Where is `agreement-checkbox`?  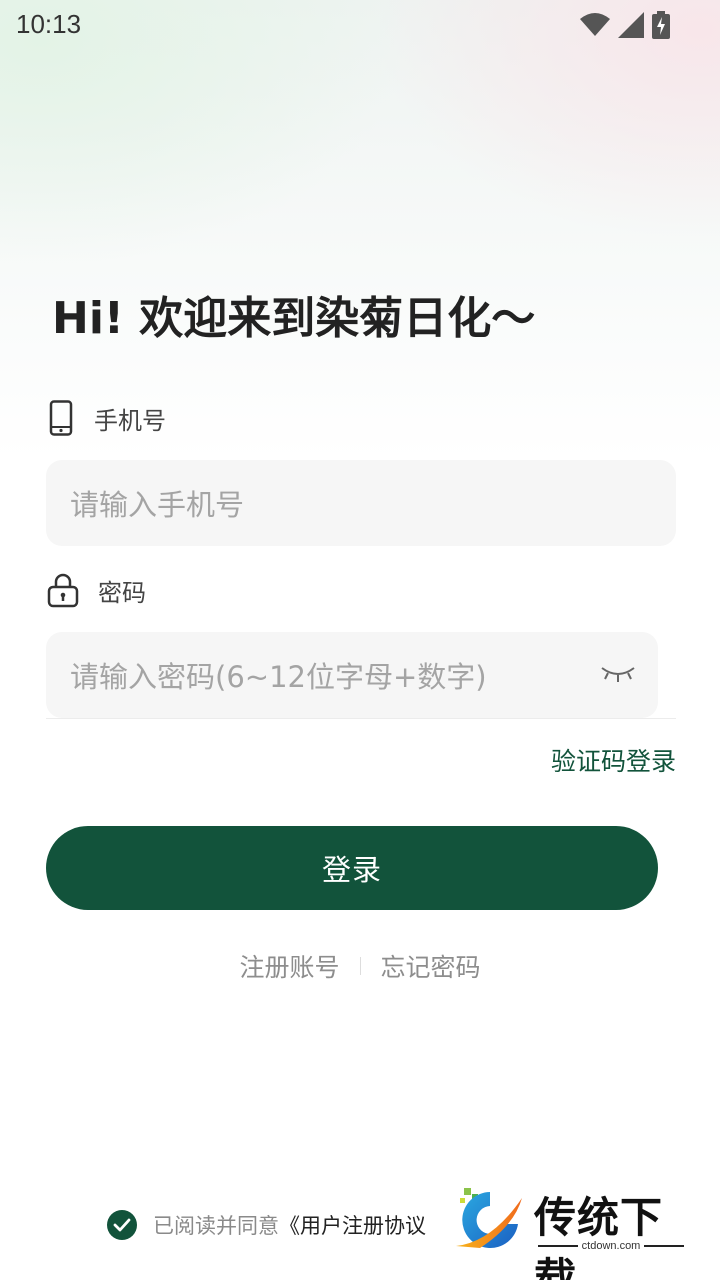
agreement-checkbox is located at coordinates (122, 1225).